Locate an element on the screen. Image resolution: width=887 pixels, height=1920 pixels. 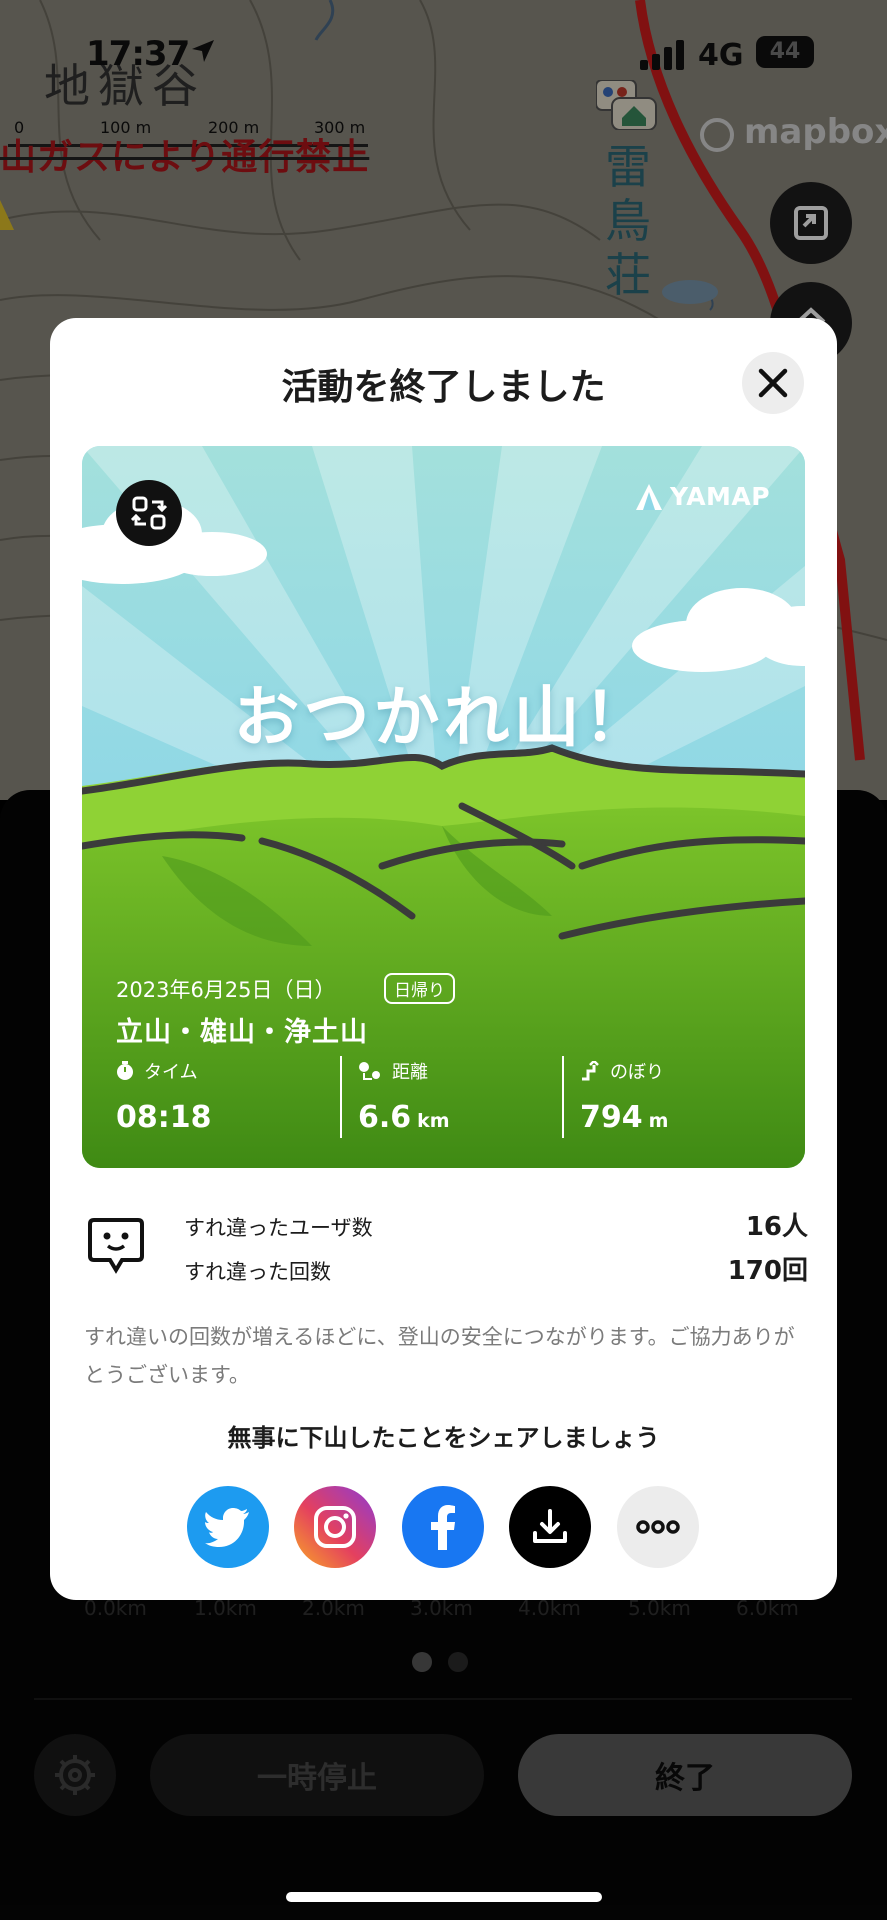
share-instagram-button is located at coordinates (335, 1527).